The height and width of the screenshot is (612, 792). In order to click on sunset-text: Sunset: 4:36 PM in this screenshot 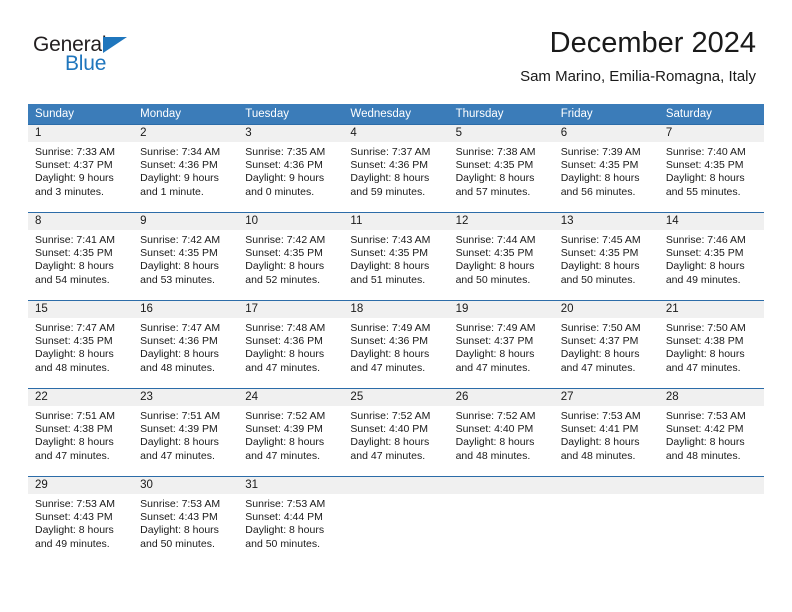, I will do `click(179, 341)`.